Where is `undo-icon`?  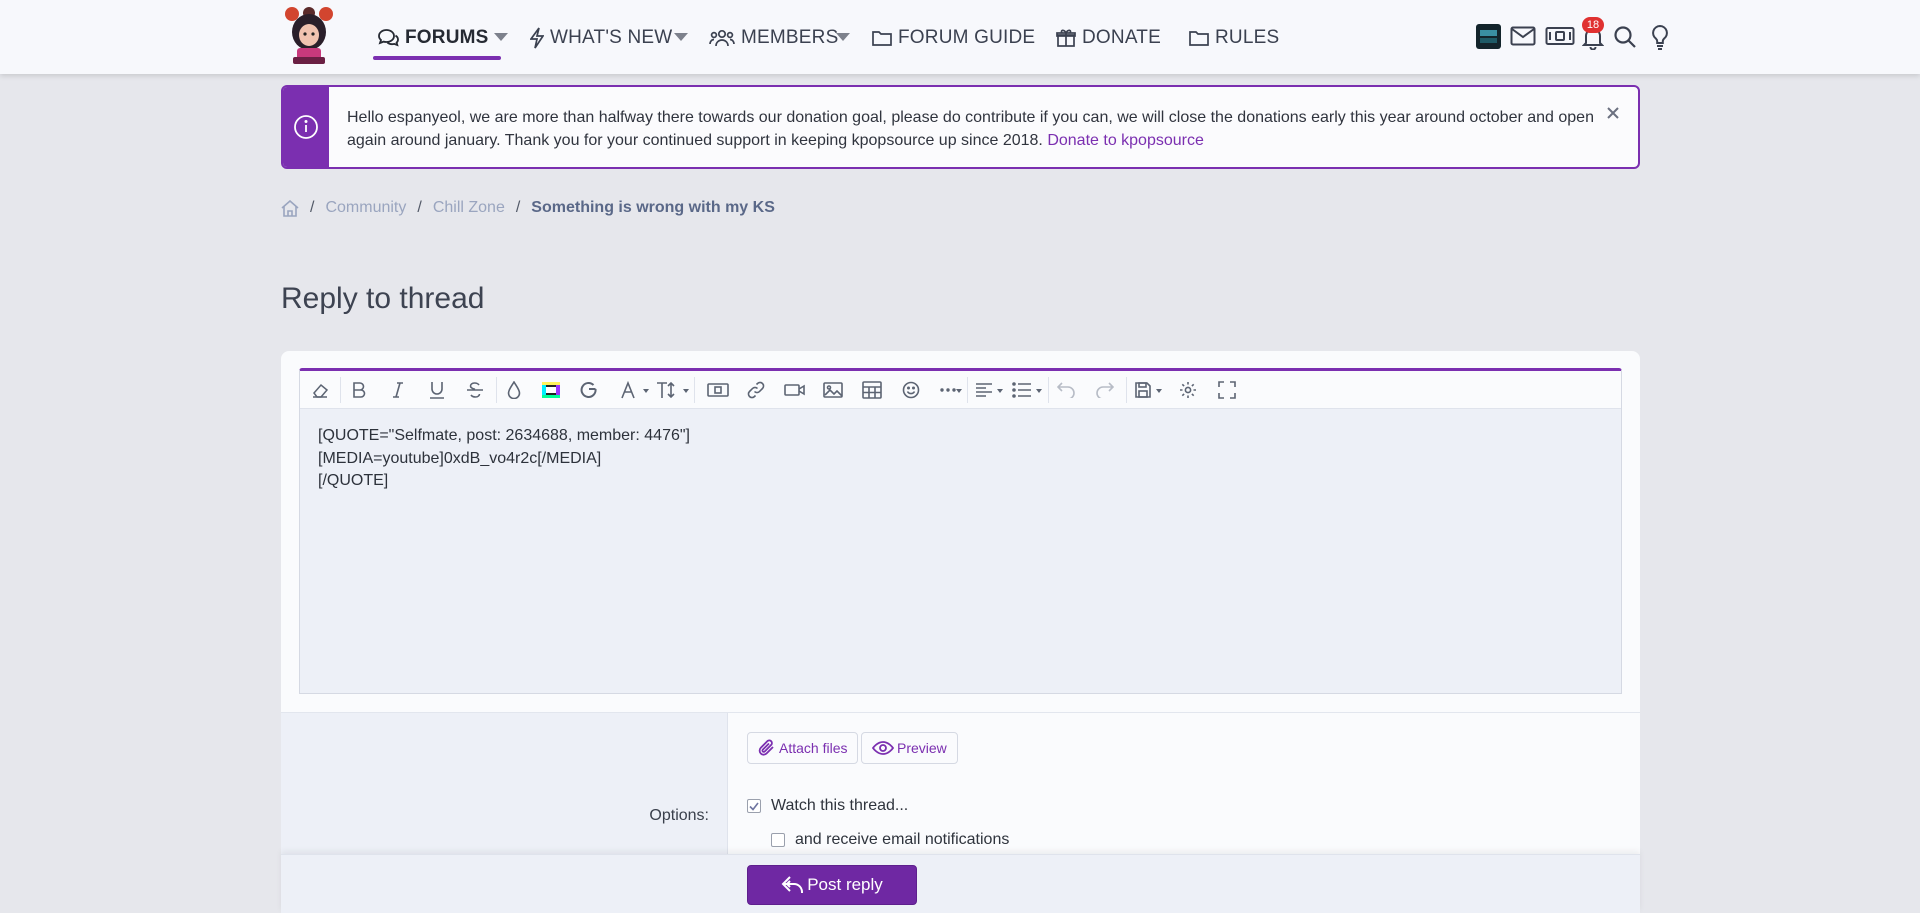 undo-icon is located at coordinates (1066, 390).